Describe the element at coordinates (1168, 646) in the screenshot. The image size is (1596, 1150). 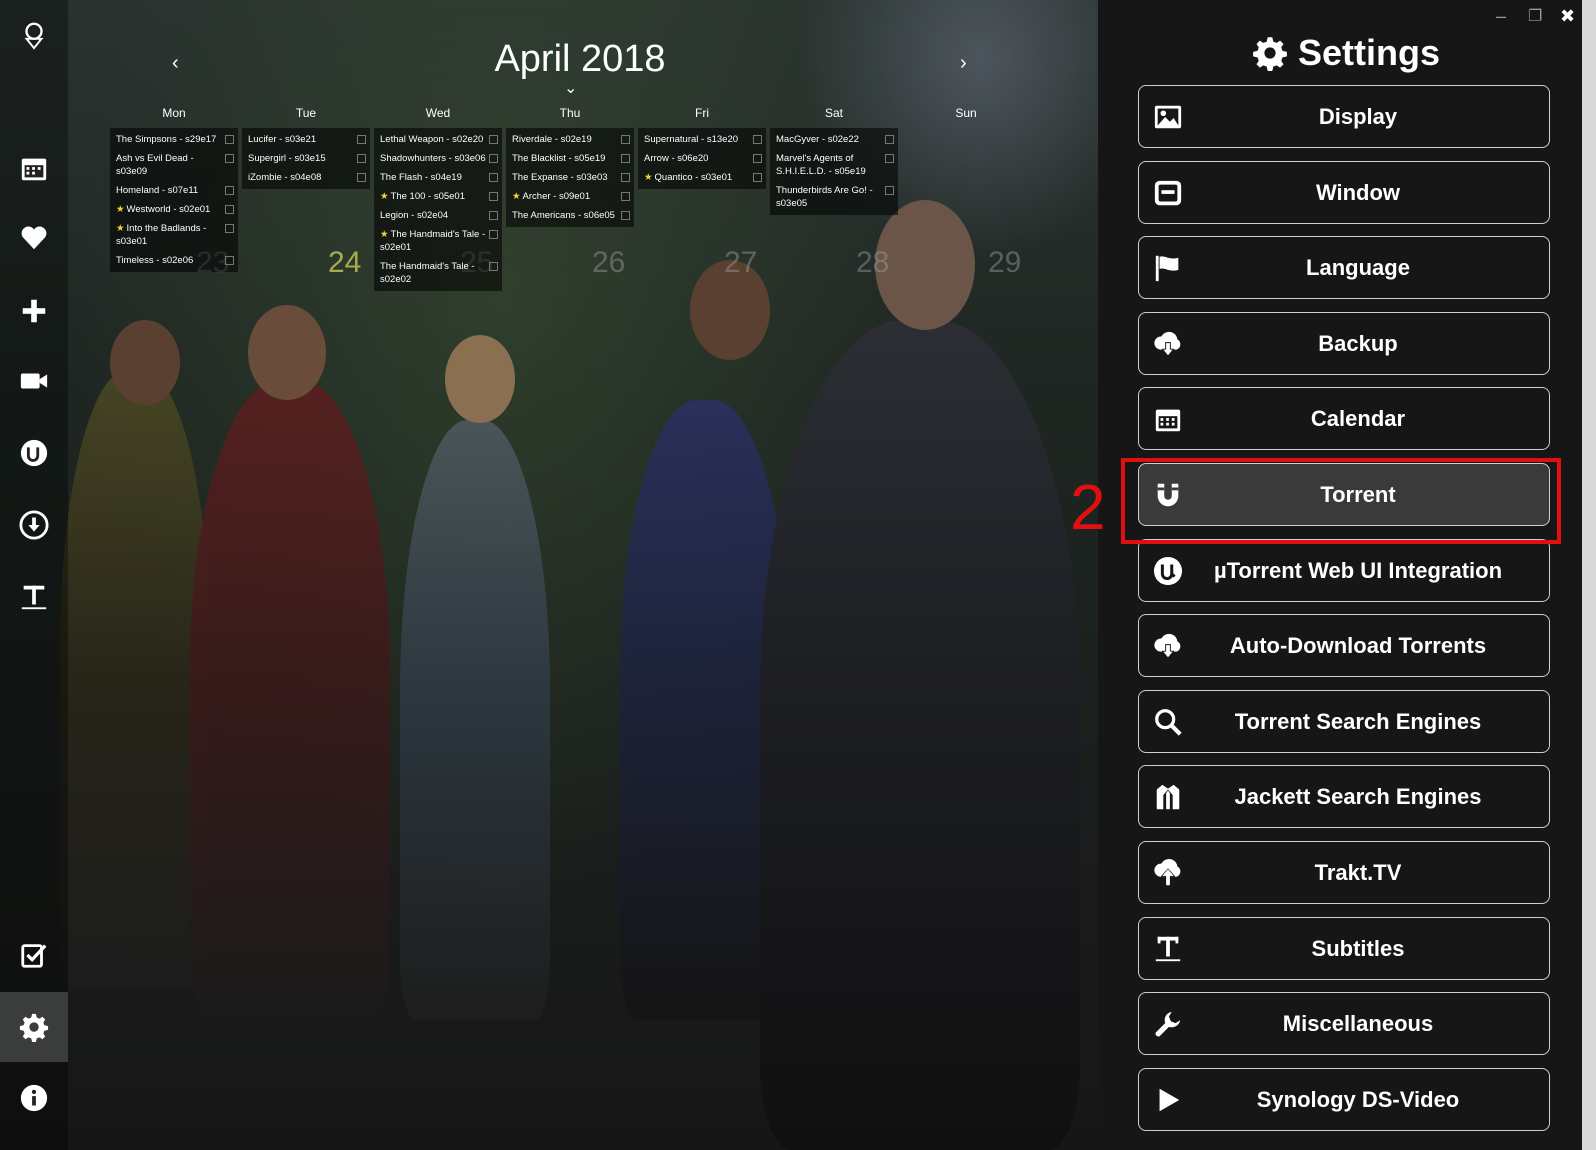
I see `cloud-download-icon` at that location.